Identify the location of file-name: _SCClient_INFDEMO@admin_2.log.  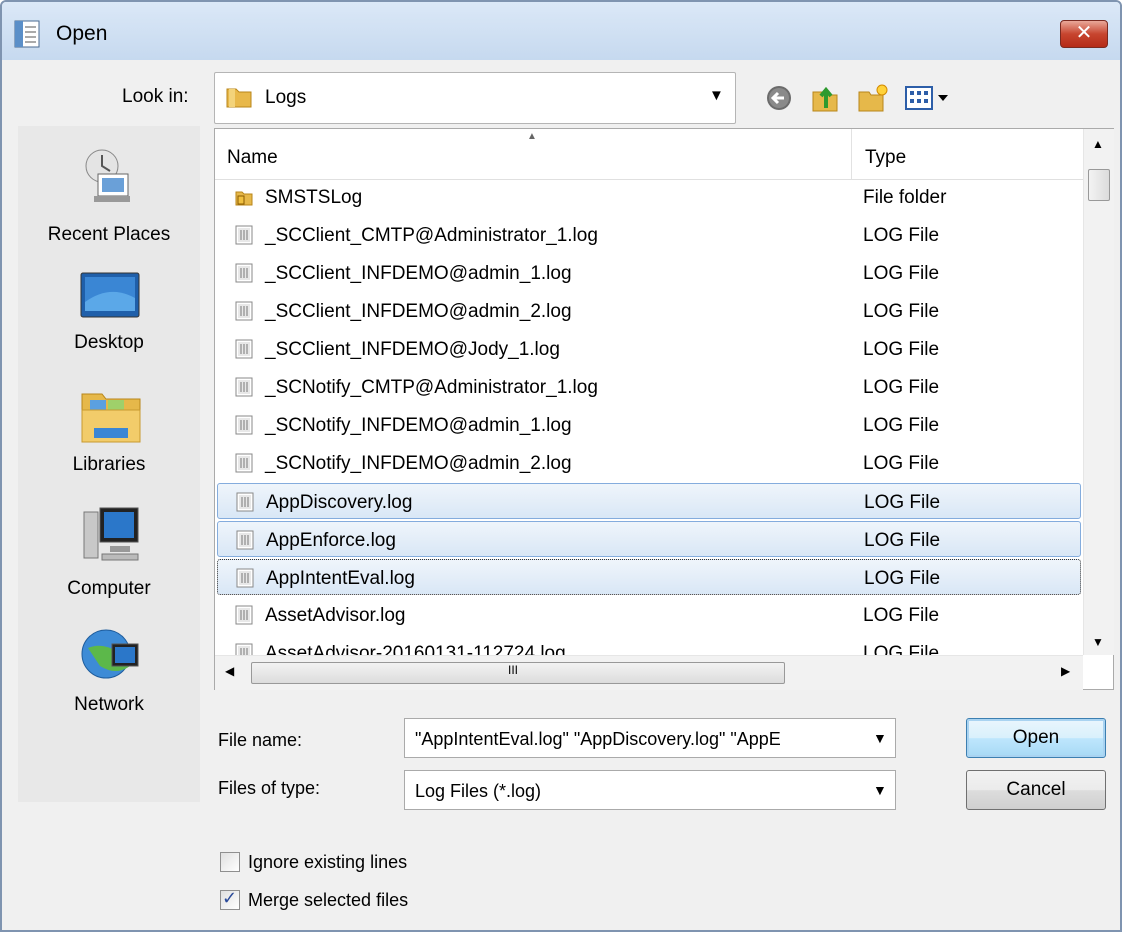
(418, 311).